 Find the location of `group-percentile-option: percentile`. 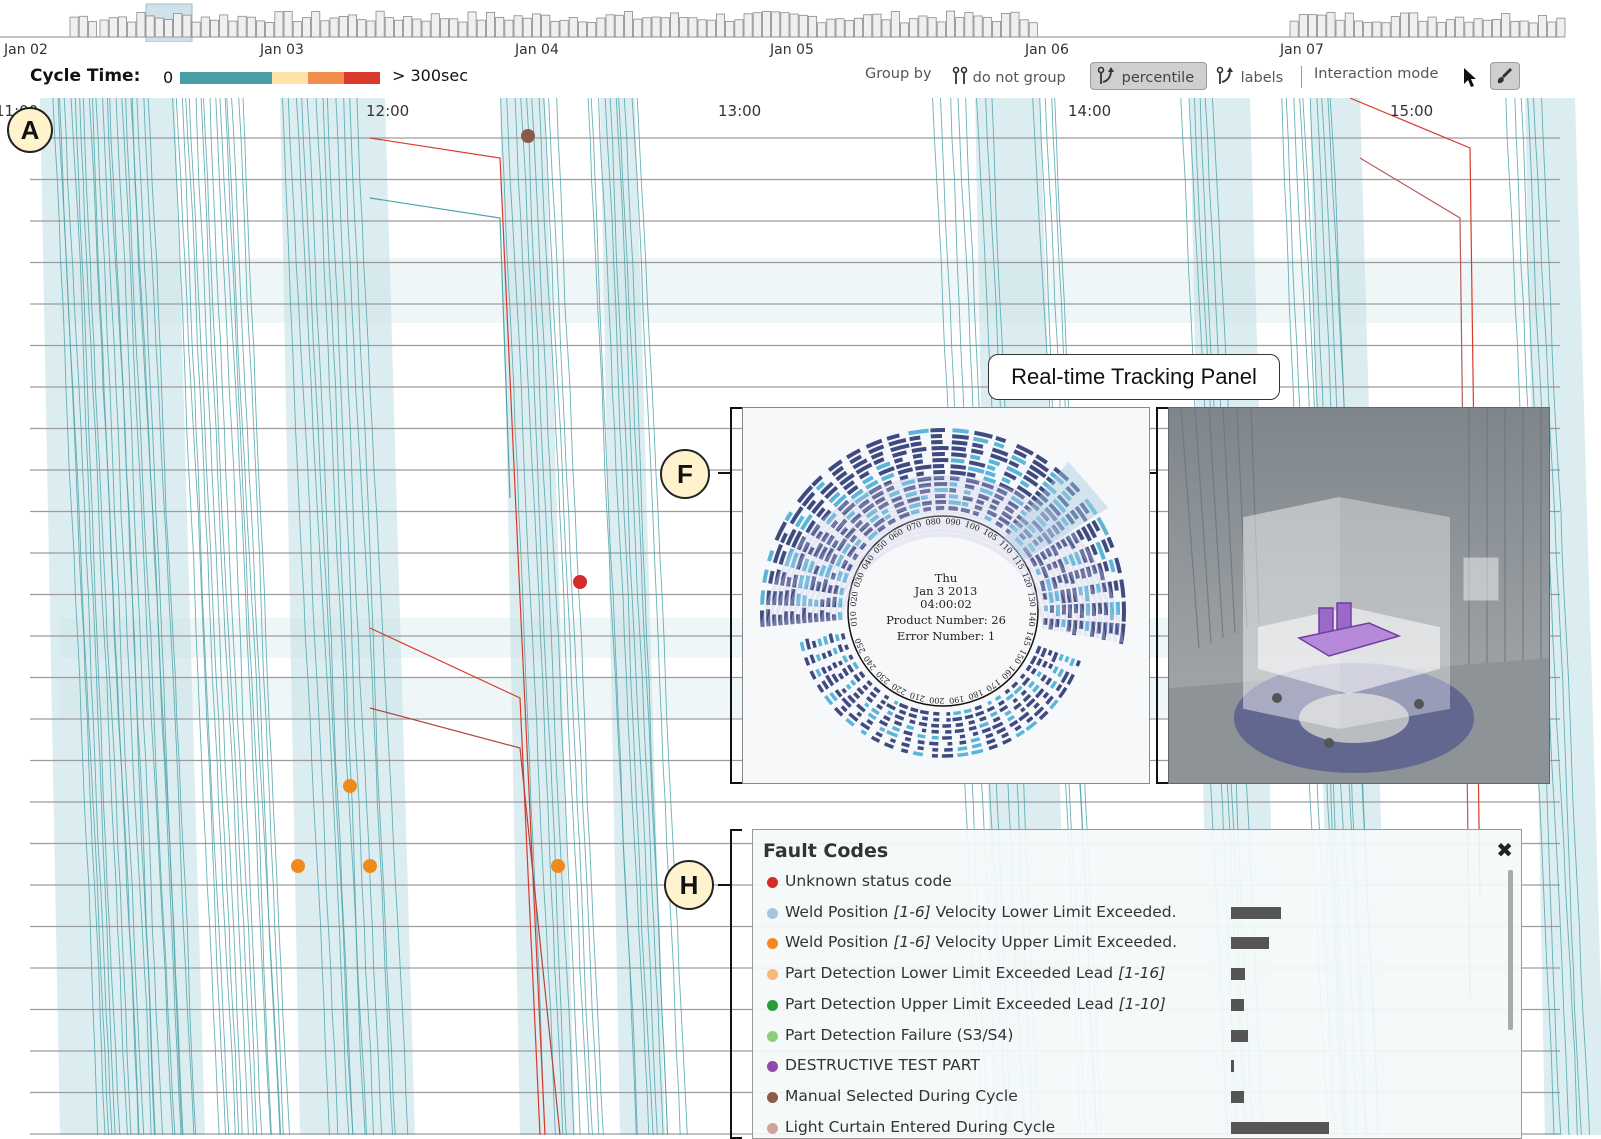

group-percentile-option: percentile is located at coordinates (1145, 76).